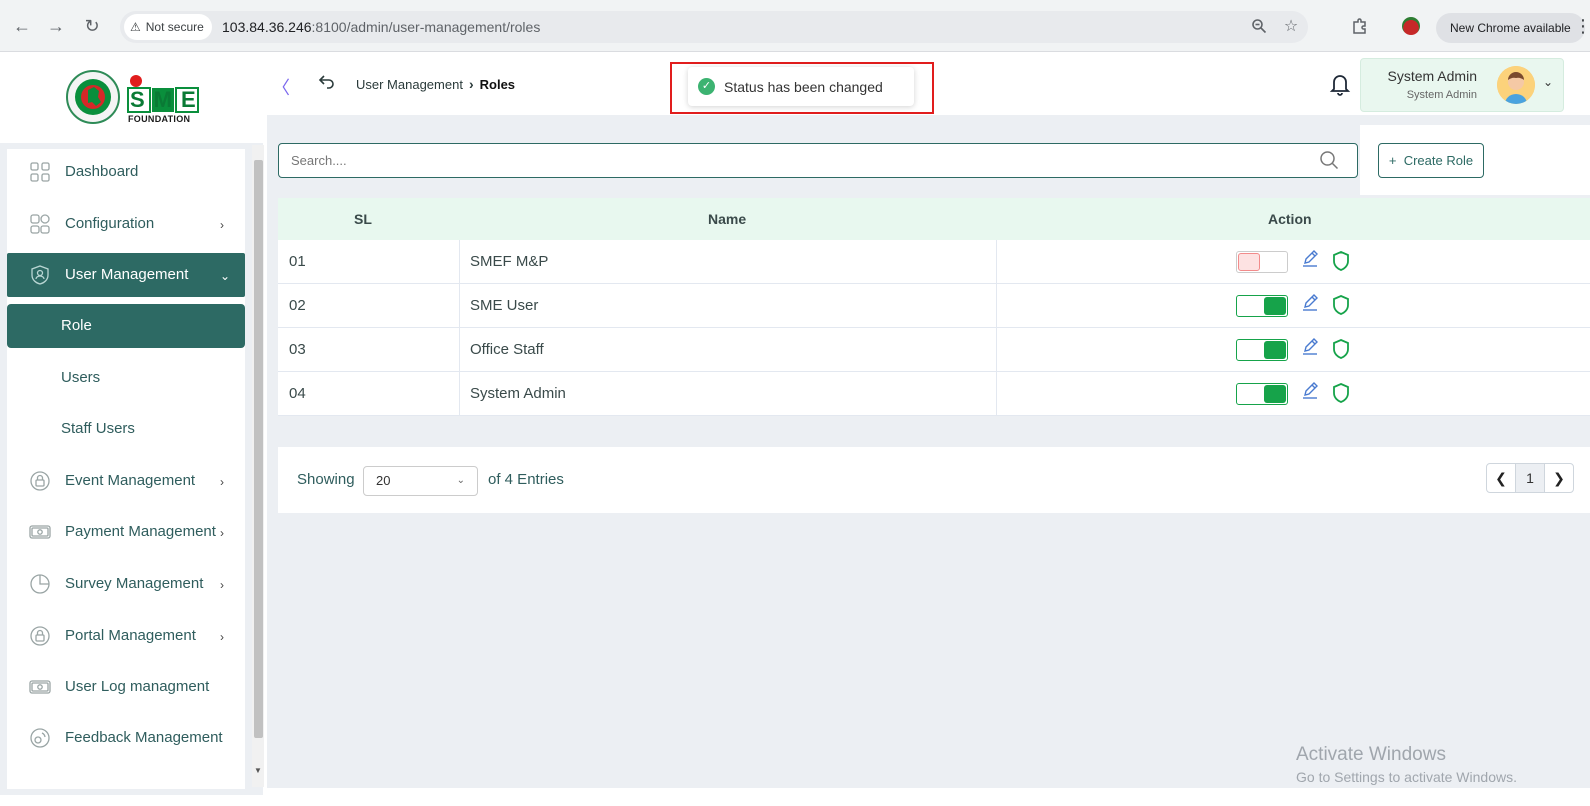  Describe the element at coordinates (803, 86) in the screenshot. I see `toast-message: Status has been changed` at that location.